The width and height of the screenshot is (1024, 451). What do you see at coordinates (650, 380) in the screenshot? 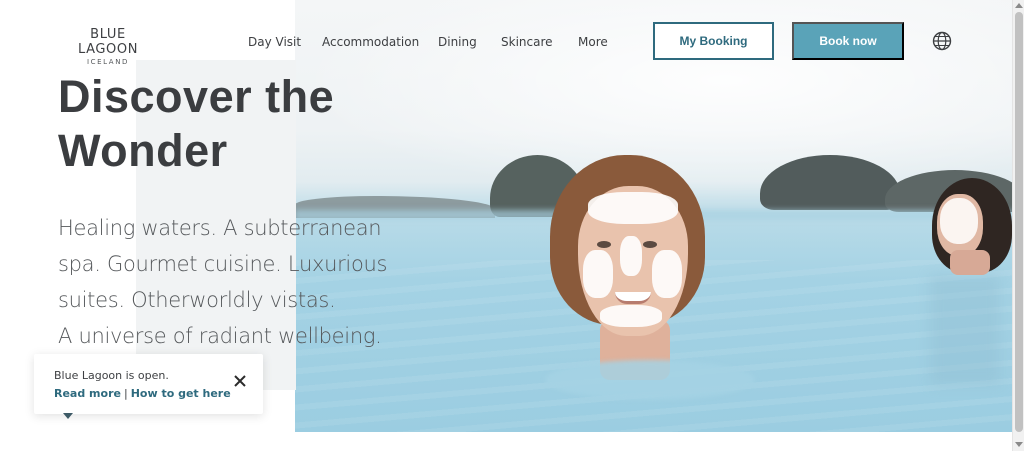
I see `water-surface` at bounding box center [650, 380].